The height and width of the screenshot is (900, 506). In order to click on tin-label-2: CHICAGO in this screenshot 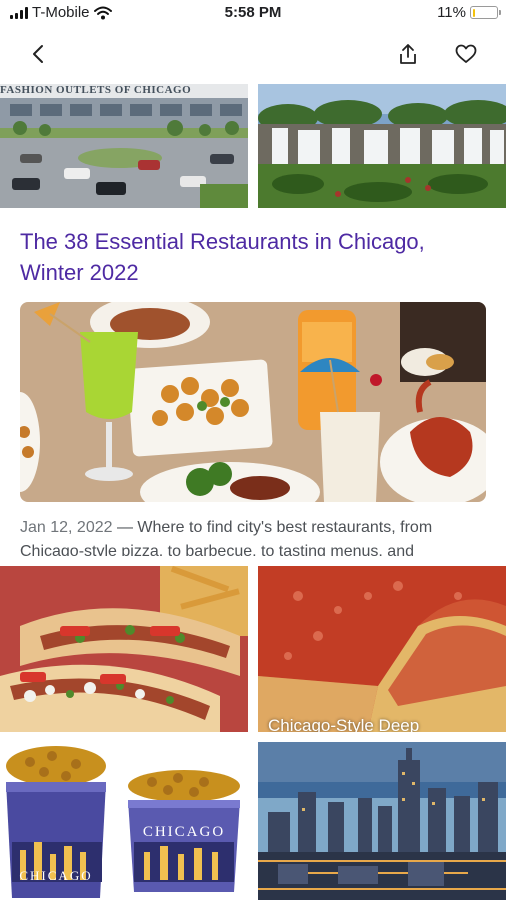, I will do `click(184, 832)`.